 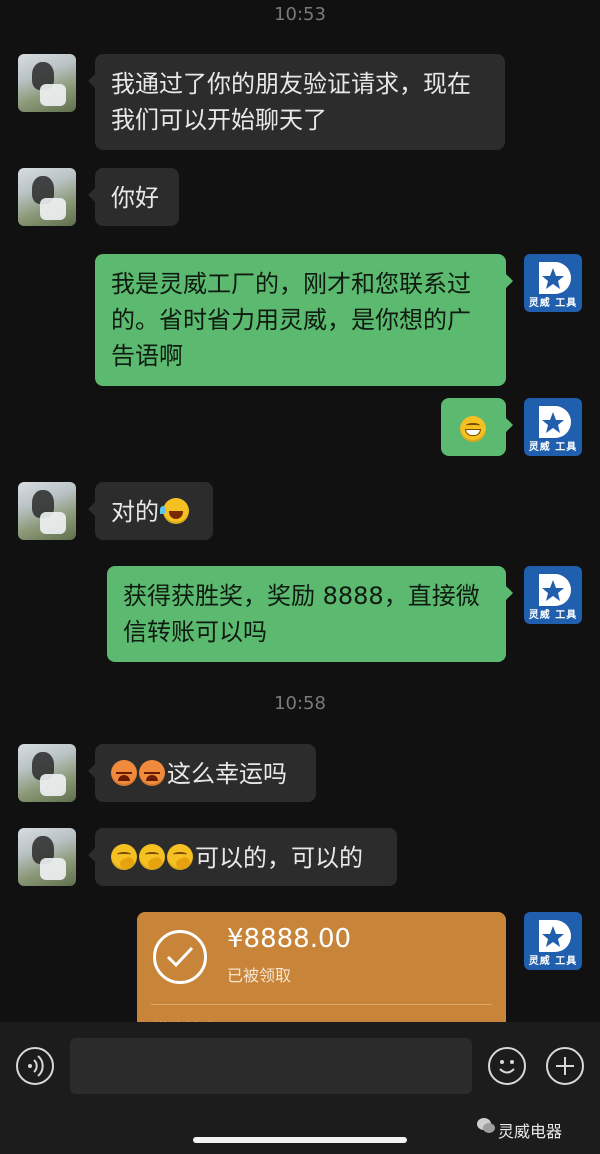 I want to click on message-text: 你好, so click(x=135, y=198).